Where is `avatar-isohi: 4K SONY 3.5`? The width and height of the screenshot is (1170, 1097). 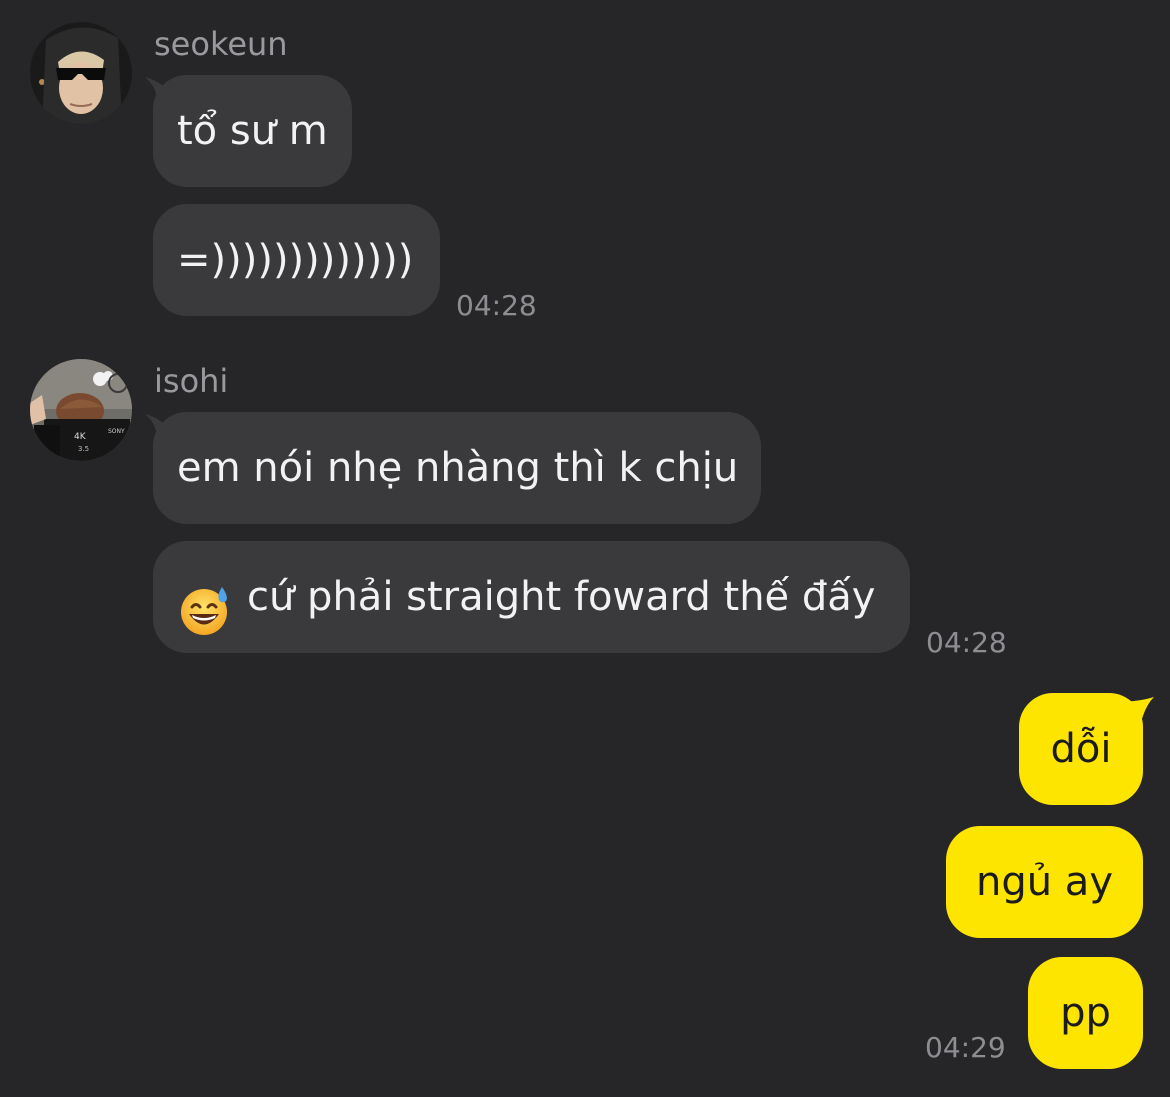
avatar-isohi: 4K SONY 3.5 is located at coordinates (81, 410).